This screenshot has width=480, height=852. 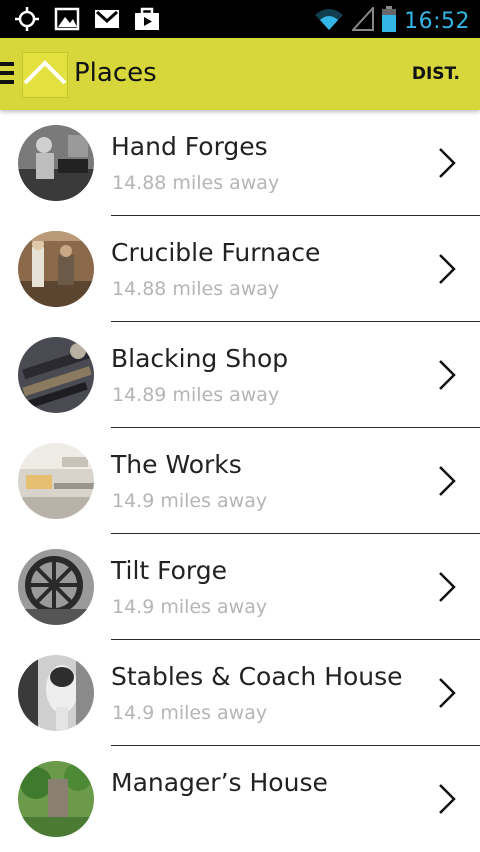 I want to click on place-name: Tilt Forge, so click(x=169, y=570).